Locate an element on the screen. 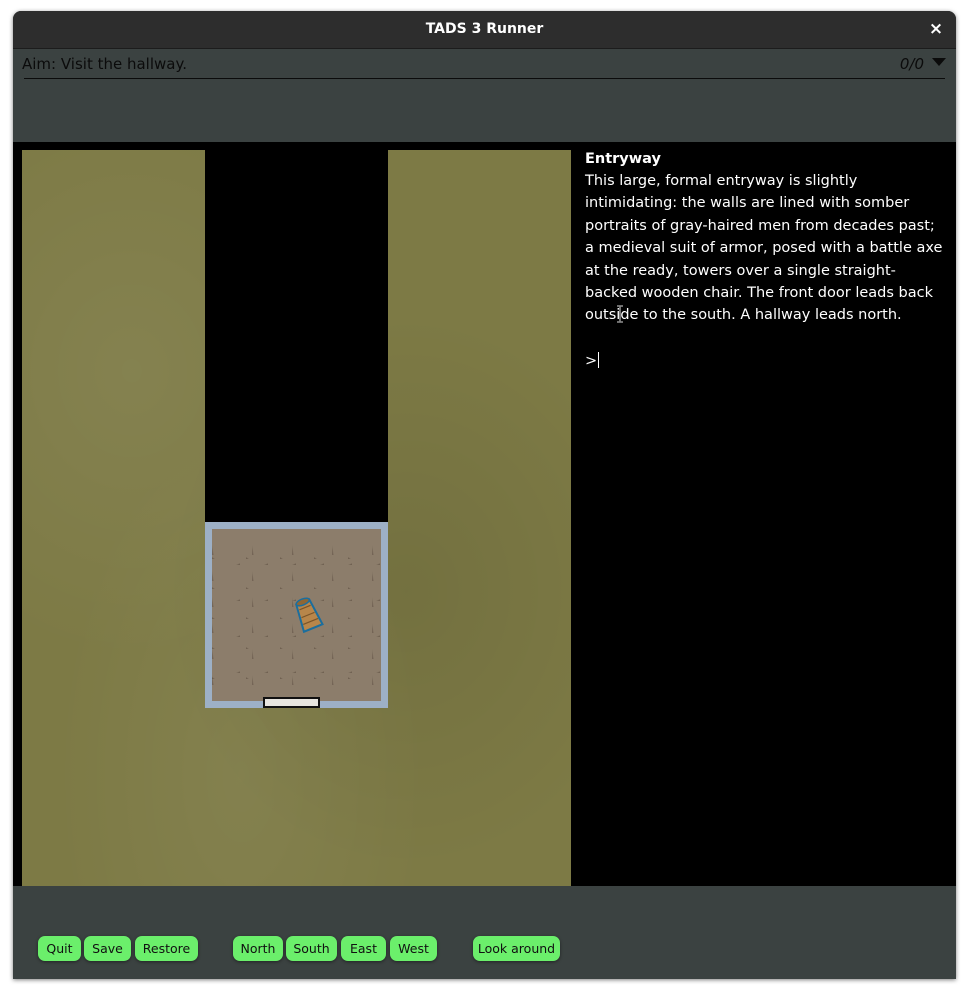  south-button: South is located at coordinates (311, 948).